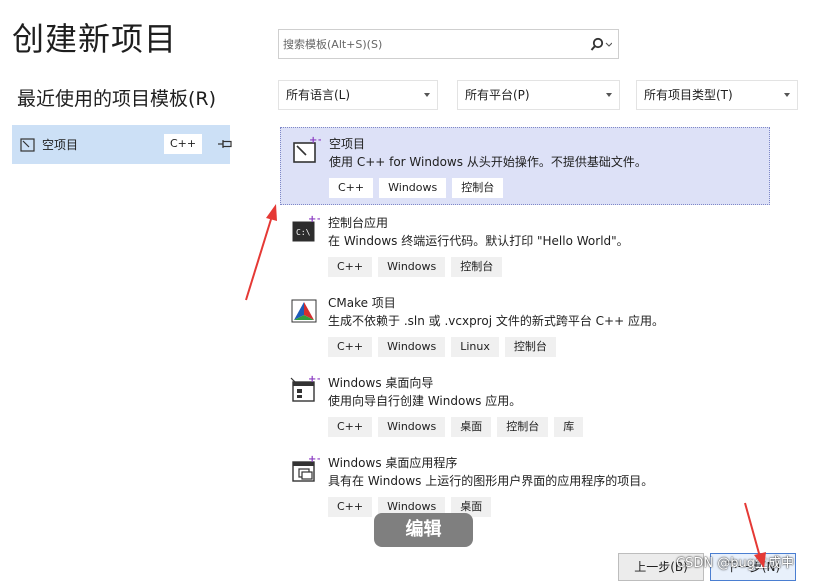 The image size is (837, 582). What do you see at coordinates (117, 99) in the screenshot?
I see `recent-templates-title: 最近使用的项目模板(R)` at bounding box center [117, 99].